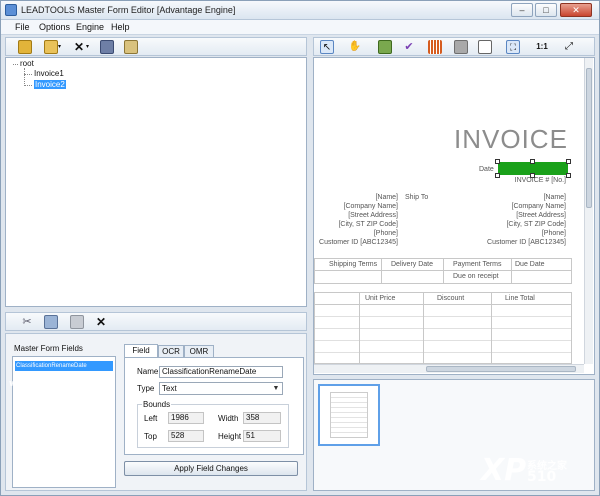  Describe the element at coordinates (485, 47) in the screenshot. I see `table-field-icon` at that location.